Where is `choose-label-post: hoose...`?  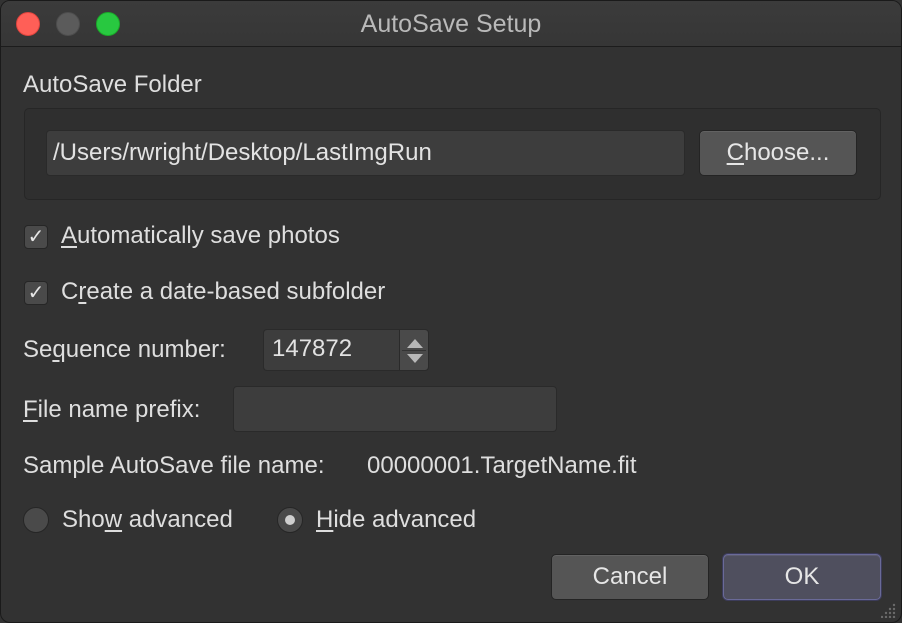
choose-label-post: hoose... is located at coordinates (786, 152).